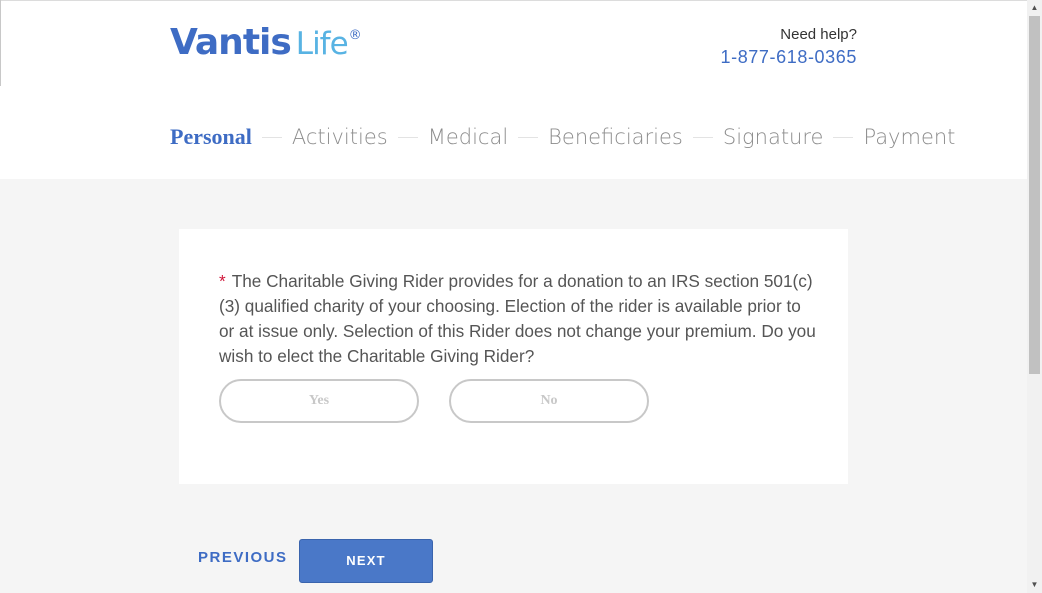 The height and width of the screenshot is (593, 1042). I want to click on header-top-border, so click(513, 0).